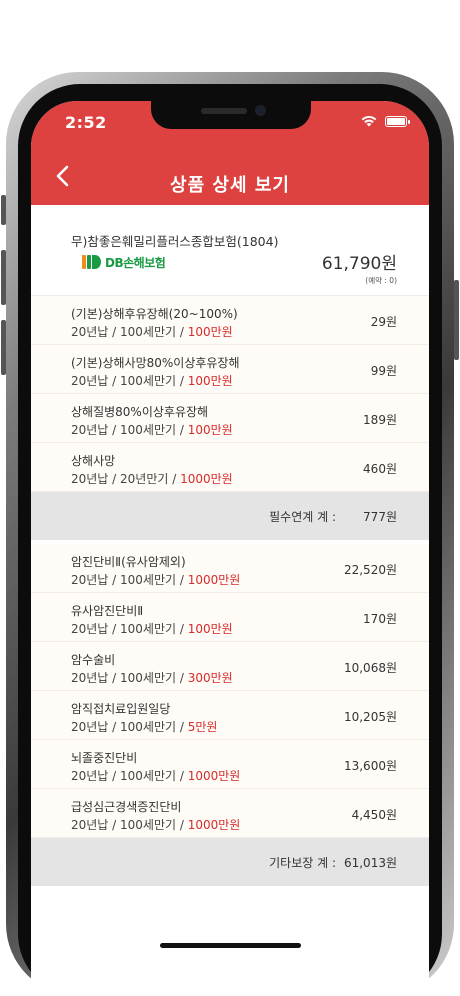 The height and width of the screenshot is (996, 460). What do you see at coordinates (397, 121) in the screenshot?
I see `battery-icon` at bounding box center [397, 121].